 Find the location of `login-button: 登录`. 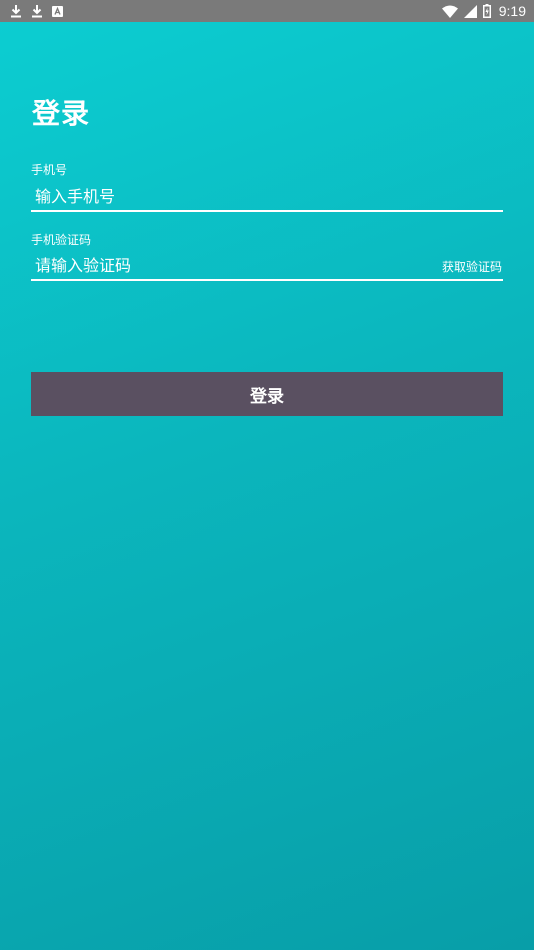

login-button: 登录 is located at coordinates (267, 394).